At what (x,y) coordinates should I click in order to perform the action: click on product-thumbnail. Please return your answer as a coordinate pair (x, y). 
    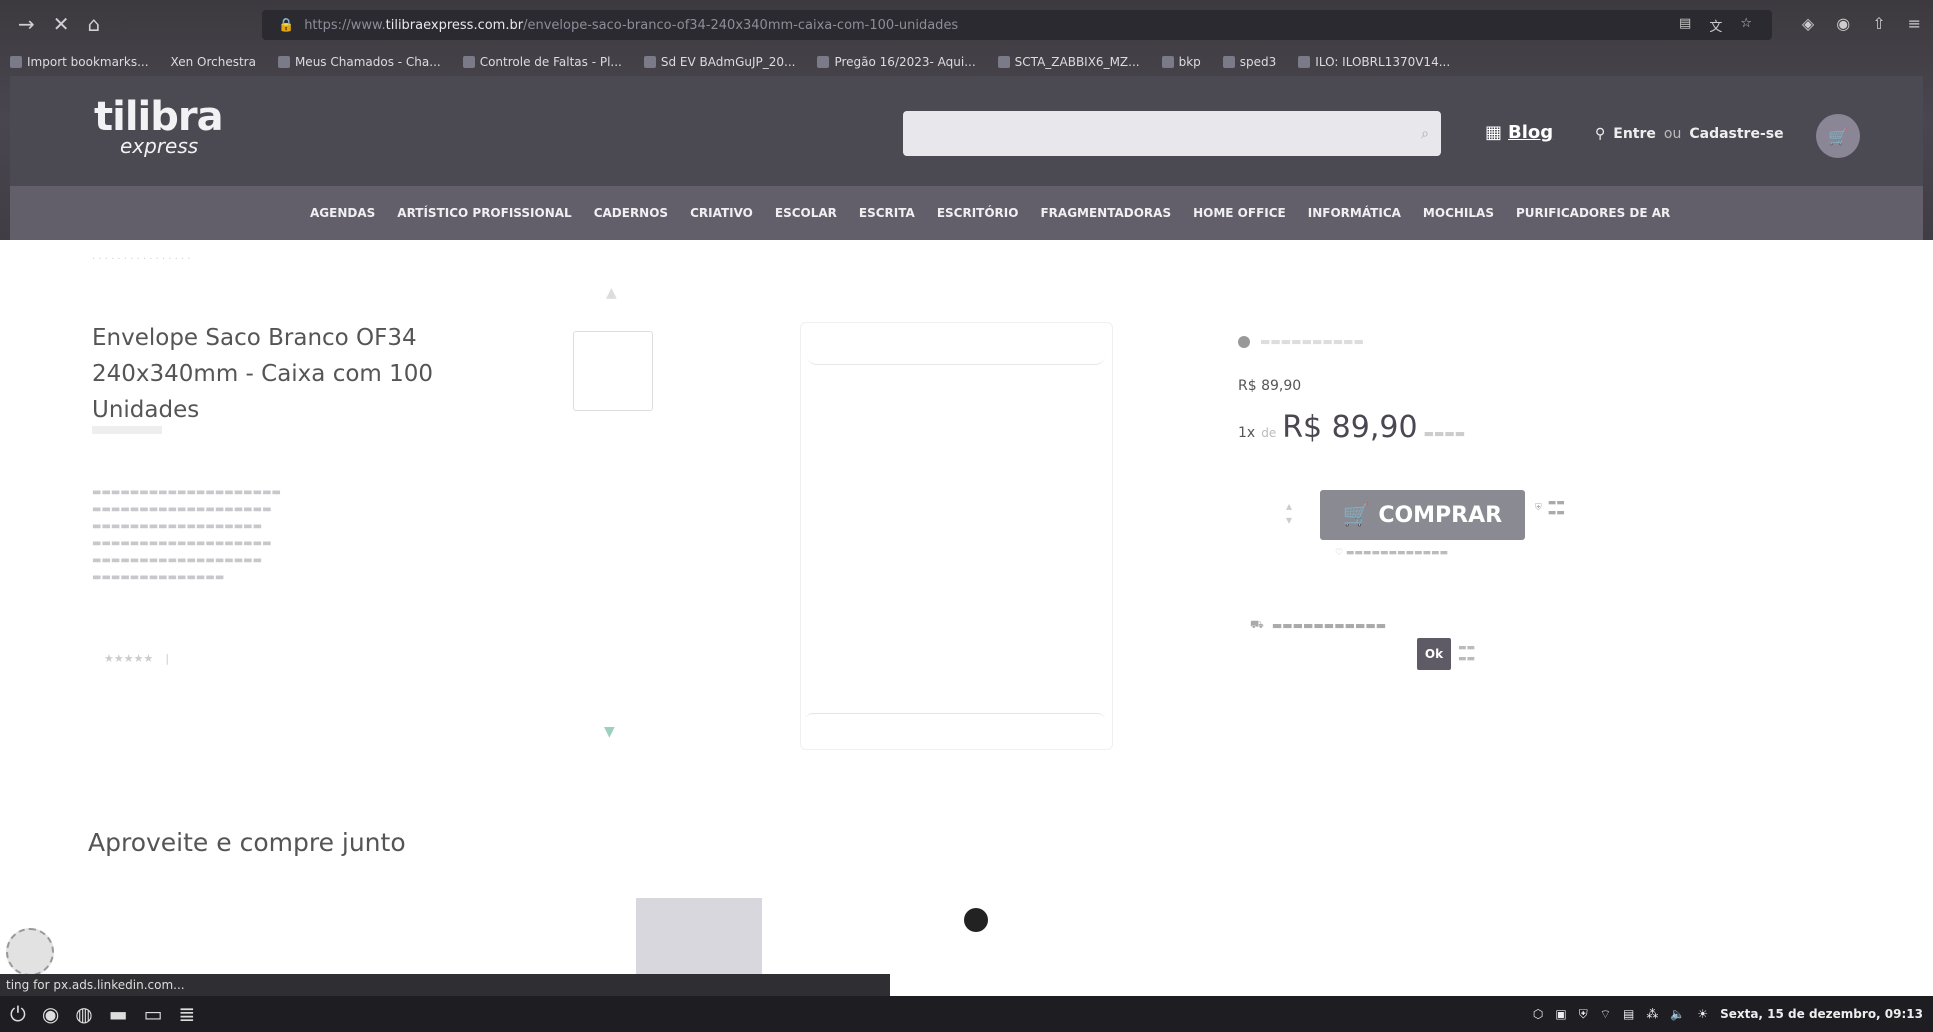
    Looking at the image, I should click on (613, 371).